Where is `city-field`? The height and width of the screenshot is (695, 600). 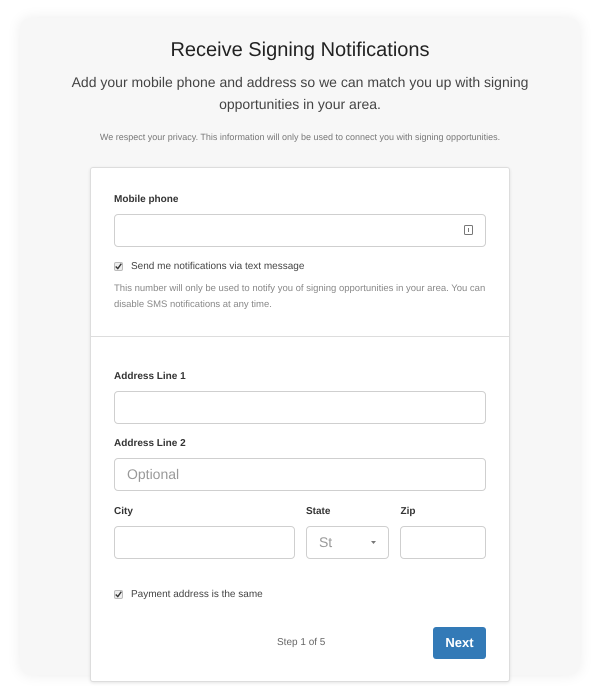
city-field is located at coordinates (204, 542).